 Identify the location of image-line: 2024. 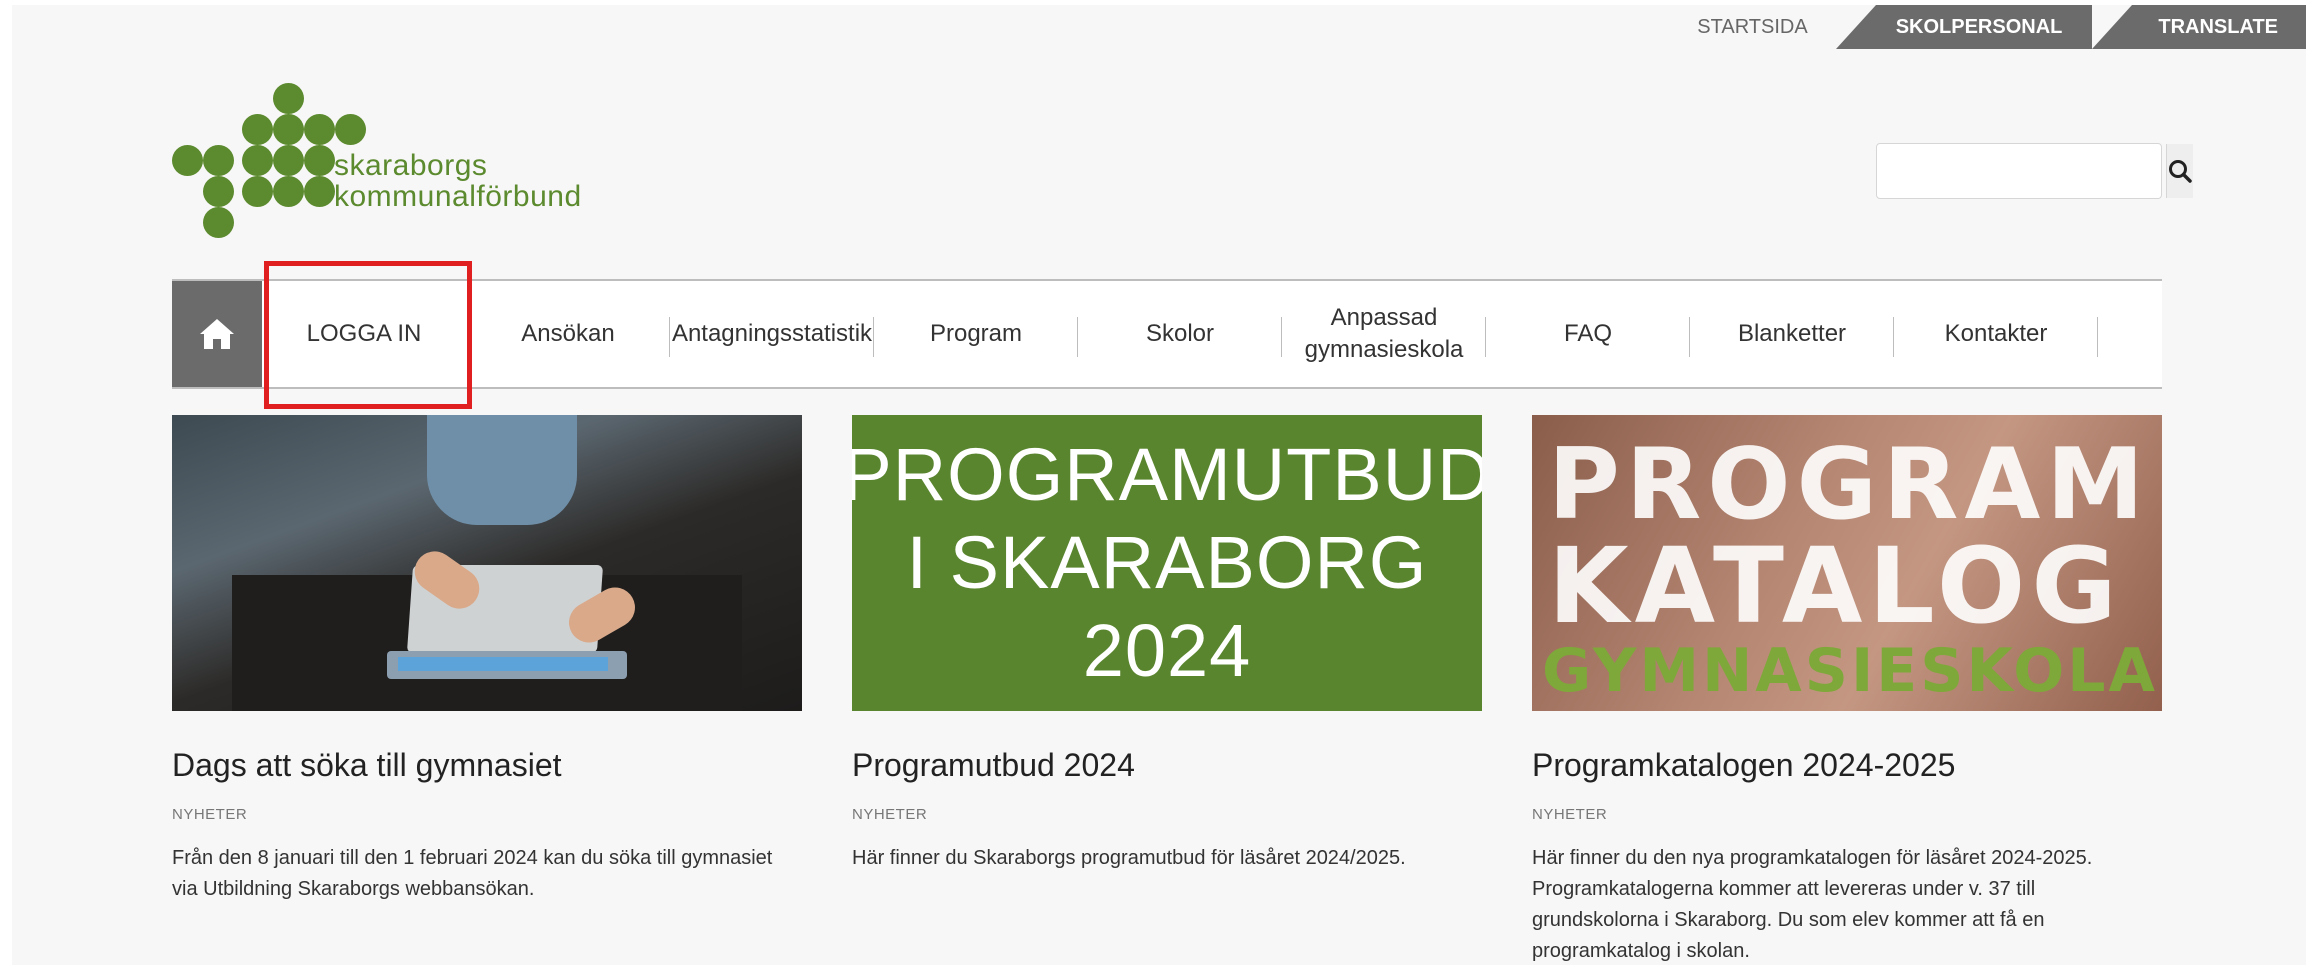
(1167, 650).